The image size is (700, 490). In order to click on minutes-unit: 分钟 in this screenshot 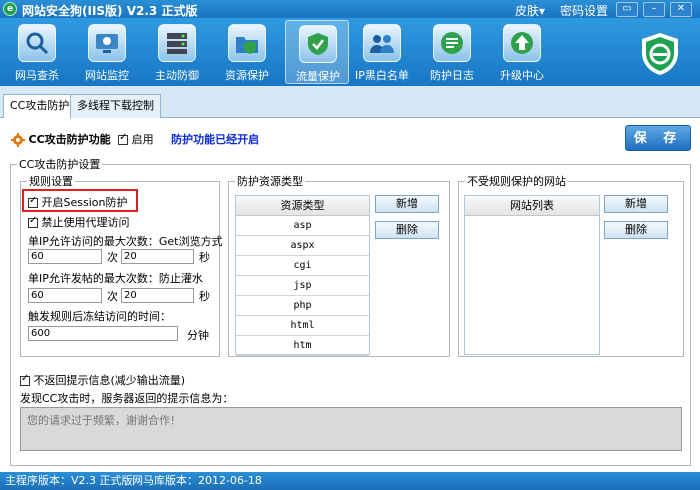, I will do `click(198, 335)`.